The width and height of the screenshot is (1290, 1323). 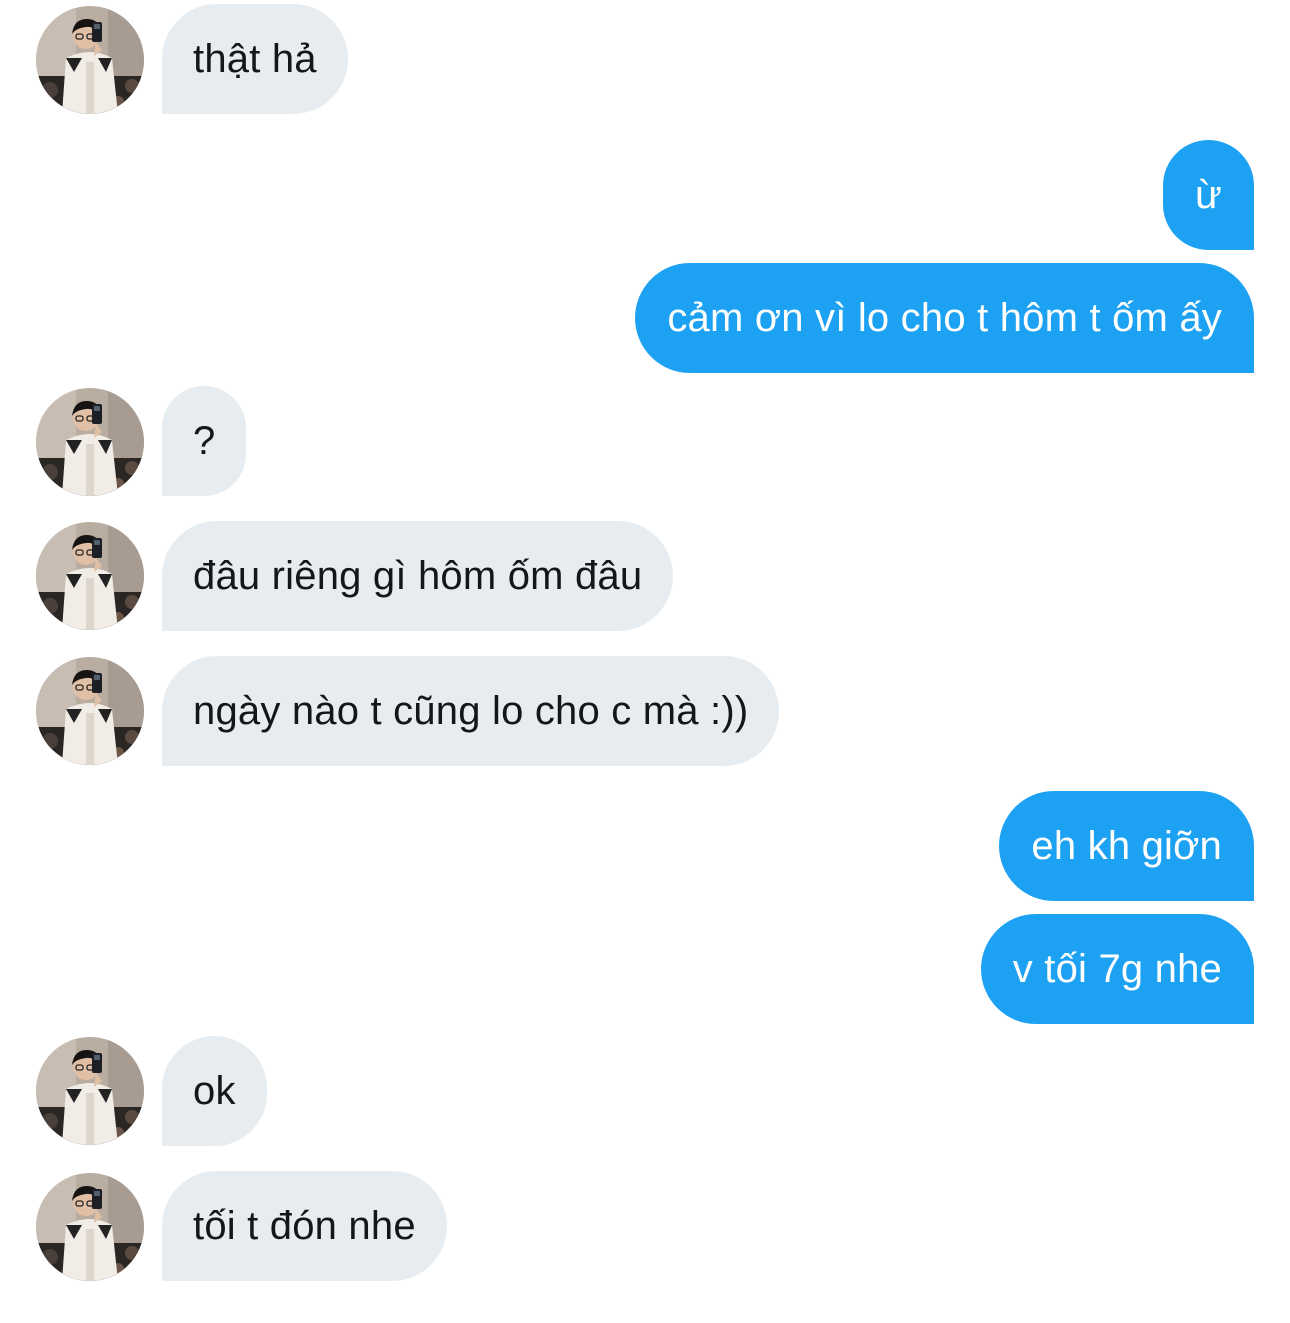 I want to click on outgoing-message-bubble: eh kh giỡn, so click(x=1126, y=846).